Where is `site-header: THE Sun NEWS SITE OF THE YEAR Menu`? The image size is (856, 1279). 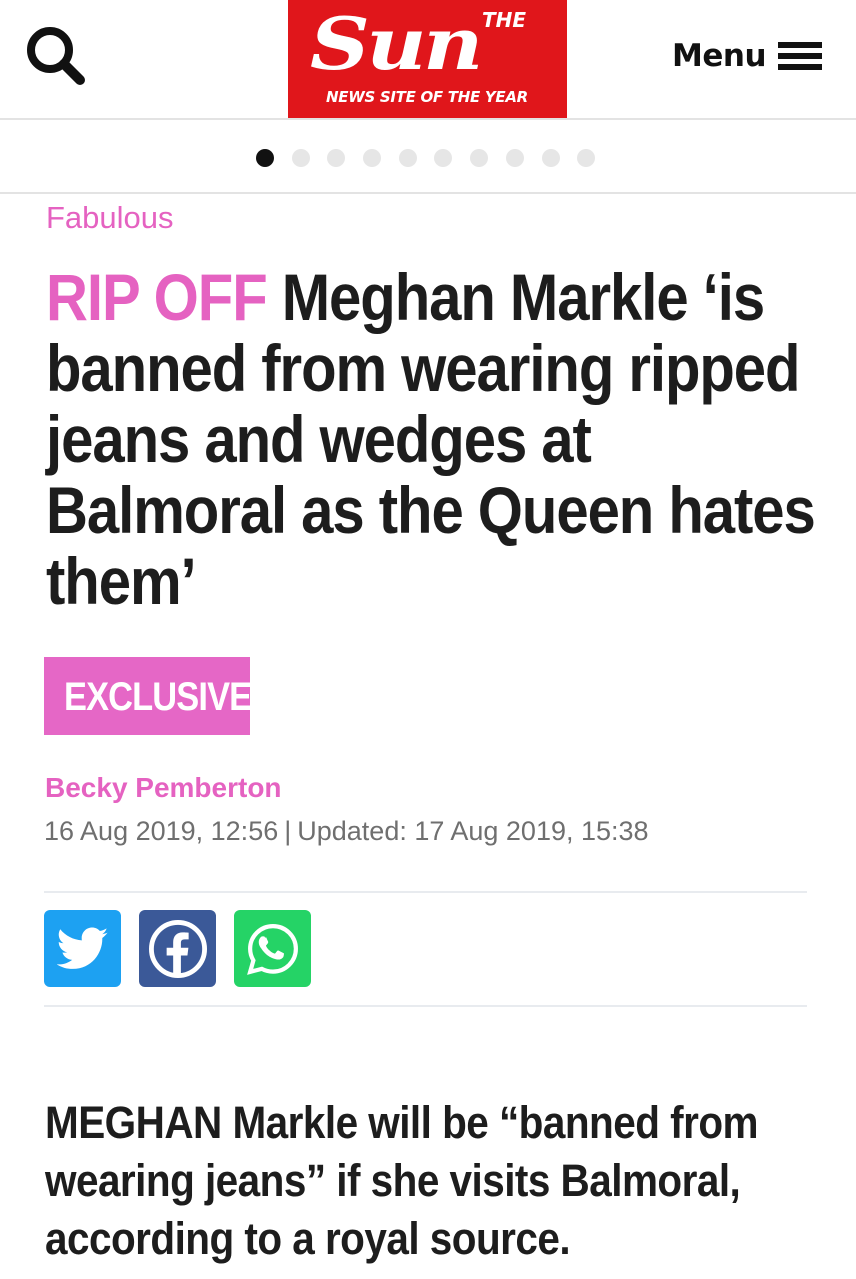 site-header: THE Sun NEWS SITE OF THE YEAR Menu is located at coordinates (428, 60).